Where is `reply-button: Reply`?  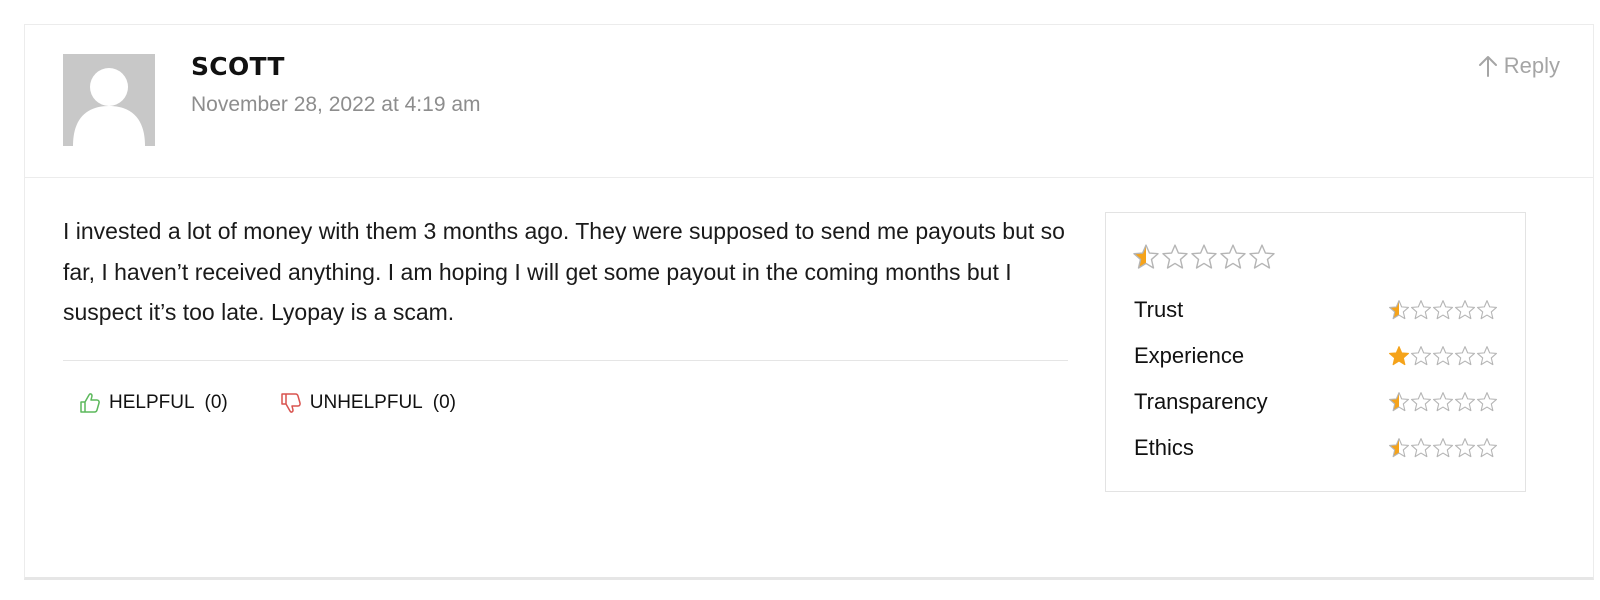
reply-button: Reply is located at coordinates (1519, 66).